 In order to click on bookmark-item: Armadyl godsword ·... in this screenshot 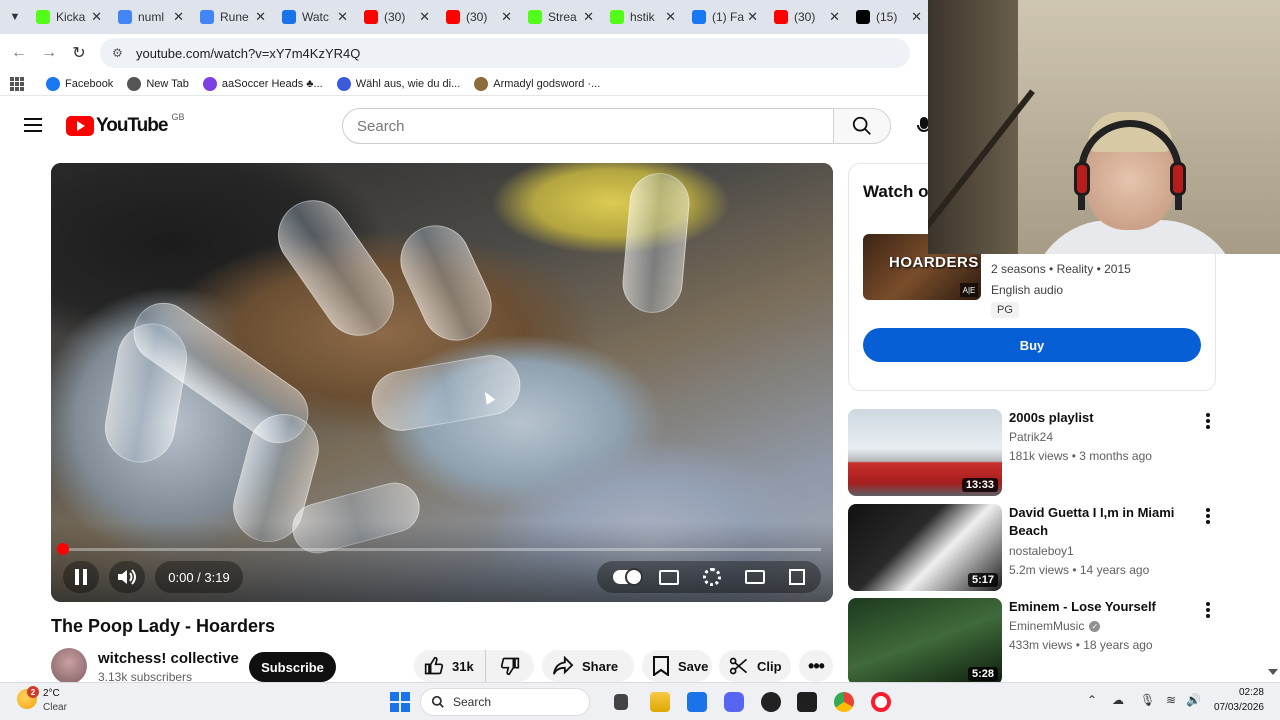, I will do `click(537, 83)`.